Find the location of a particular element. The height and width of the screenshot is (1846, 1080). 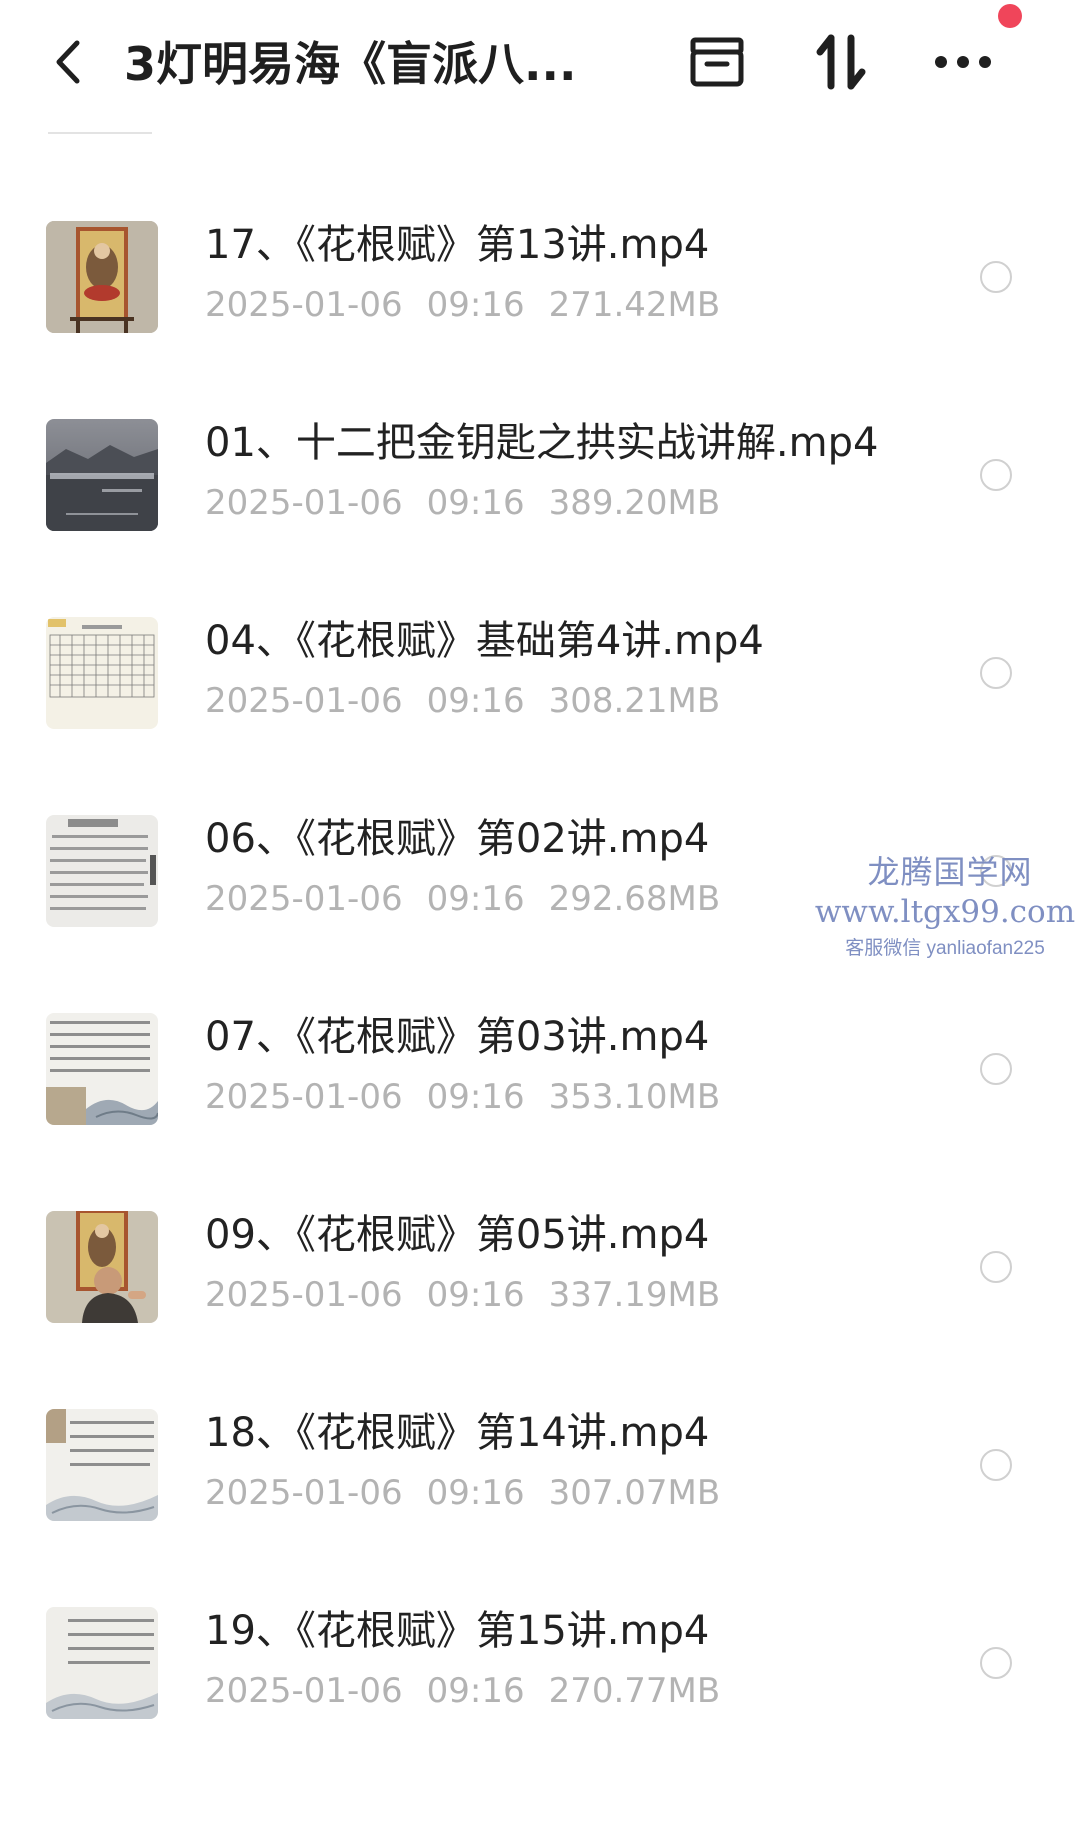

file-name: 07、《花根赋》第03讲.mp4 is located at coordinates (457, 1037).